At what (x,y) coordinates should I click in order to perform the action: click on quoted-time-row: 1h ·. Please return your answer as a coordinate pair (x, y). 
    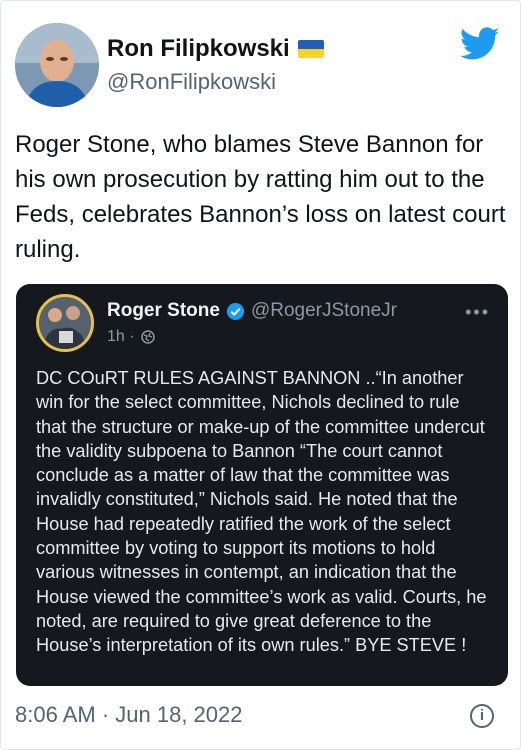
    Looking at the image, I should click on (131, 337).